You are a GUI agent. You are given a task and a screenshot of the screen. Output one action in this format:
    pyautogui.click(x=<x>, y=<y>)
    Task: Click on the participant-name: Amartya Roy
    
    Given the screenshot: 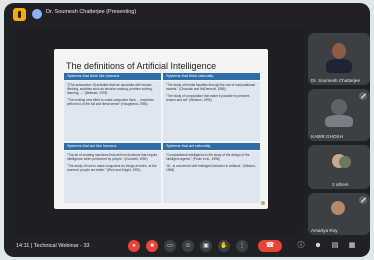 What is the action you would take?
    pyautogui.click(x=324, y=230)
    